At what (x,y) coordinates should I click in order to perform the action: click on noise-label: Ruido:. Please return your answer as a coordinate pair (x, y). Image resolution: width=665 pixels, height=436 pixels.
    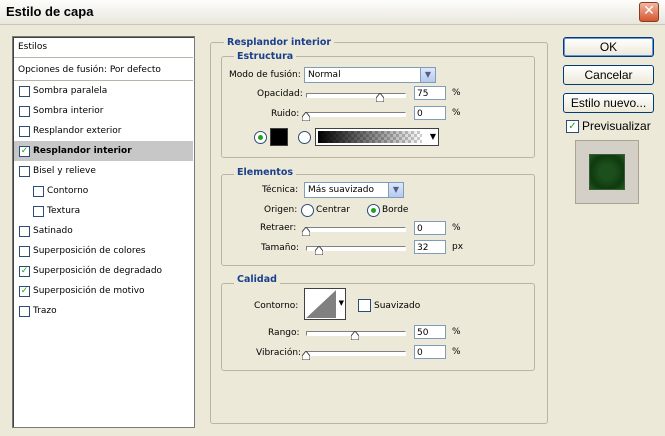
    Looking at the image, I should click on (285, 114).